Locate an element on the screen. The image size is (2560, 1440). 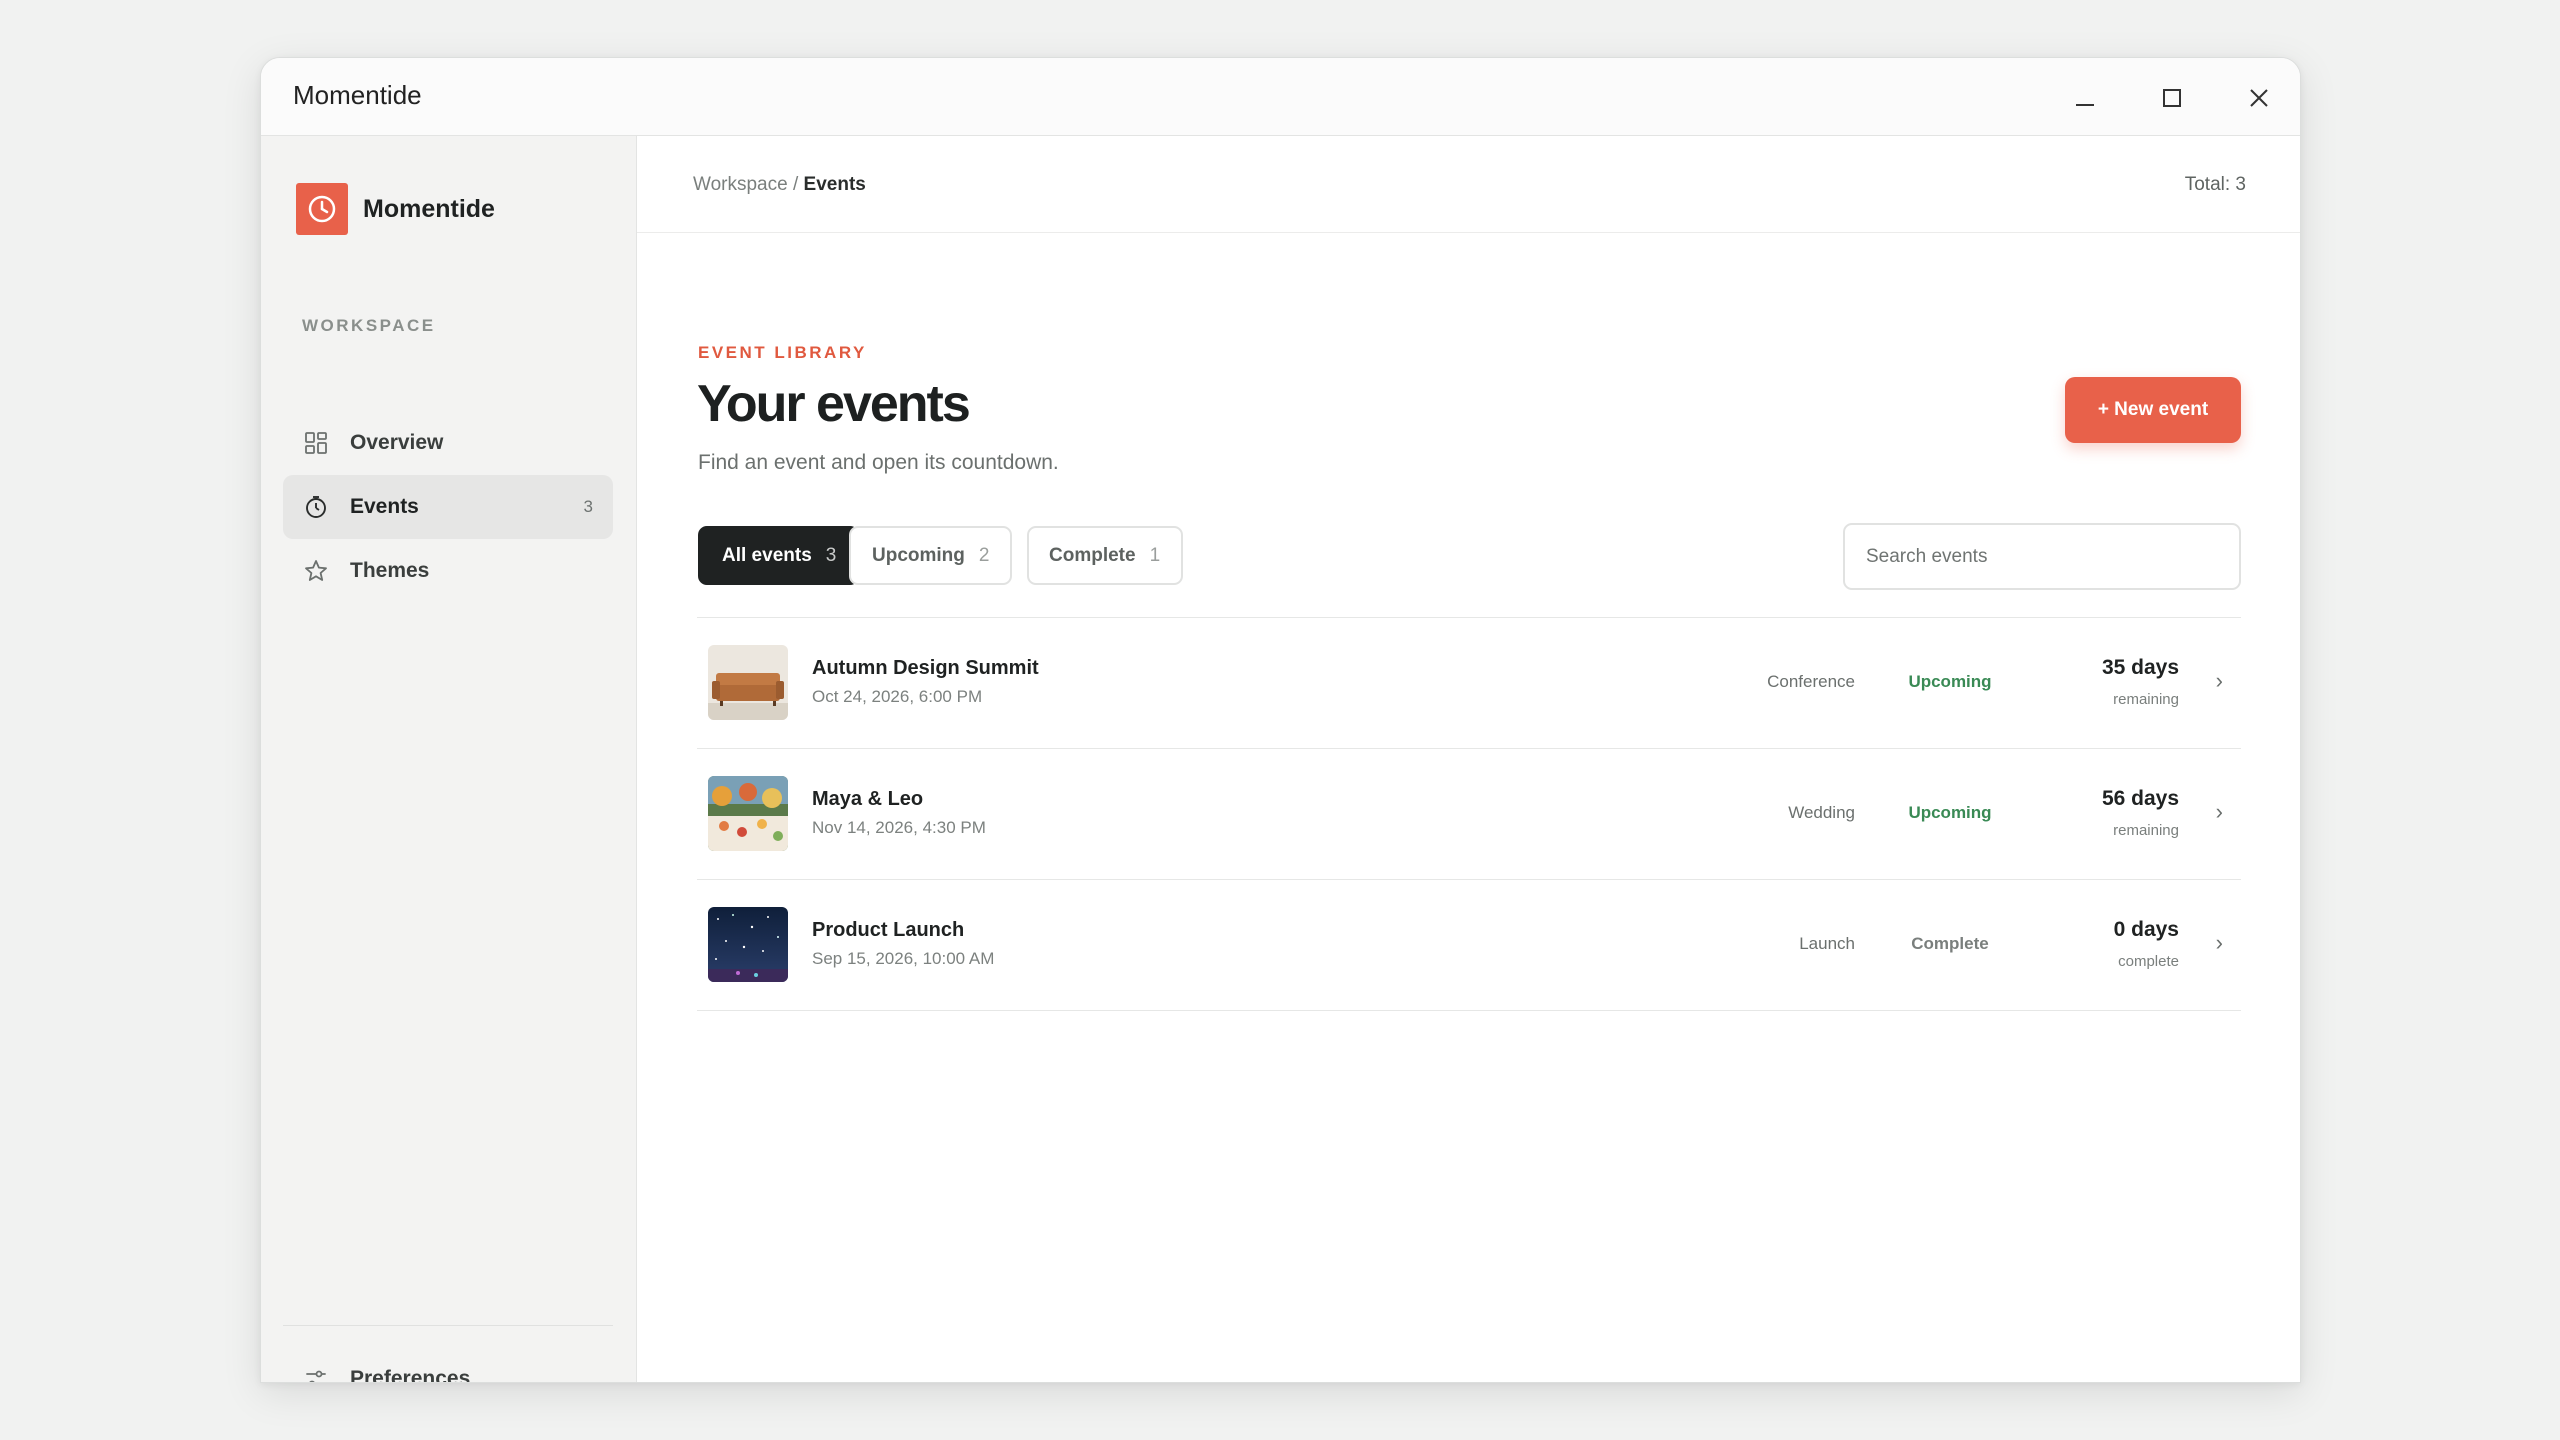
event-category: Conference is located at coordinates (1811, 681).